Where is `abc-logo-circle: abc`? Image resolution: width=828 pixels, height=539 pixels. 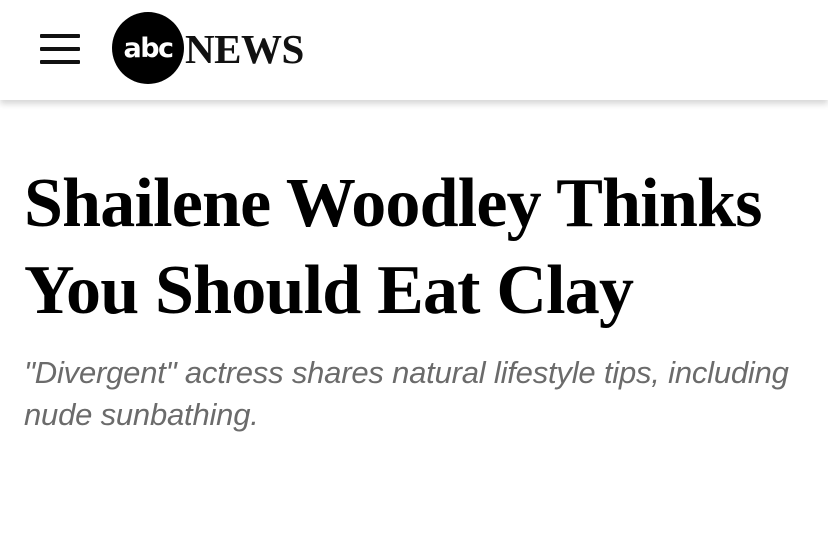
abc-logo-circle: abc is located at coordinates (148, 48).